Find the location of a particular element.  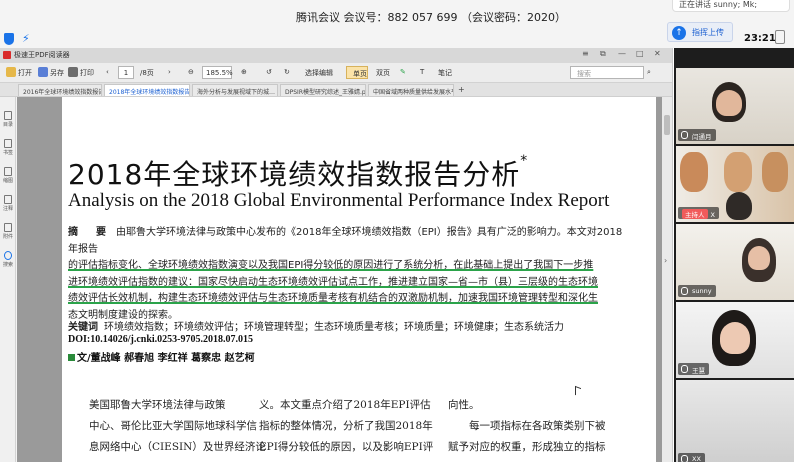

sidebar-item-attachments: 附件 is located at coordinates (8, 231).